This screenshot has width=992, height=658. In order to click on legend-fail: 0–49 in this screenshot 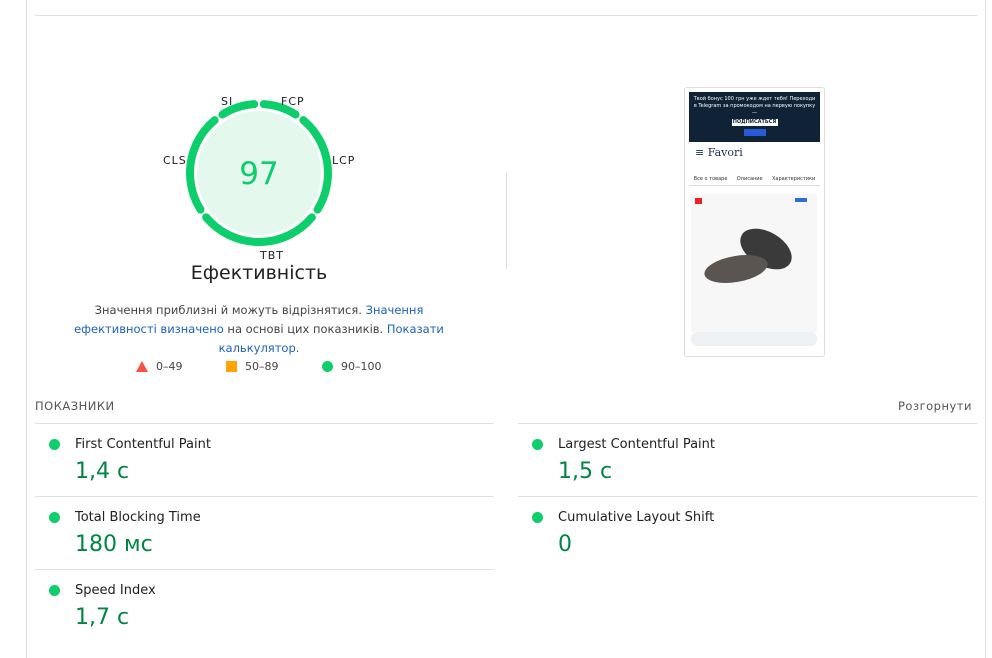, I will do `click(159, 366)`.